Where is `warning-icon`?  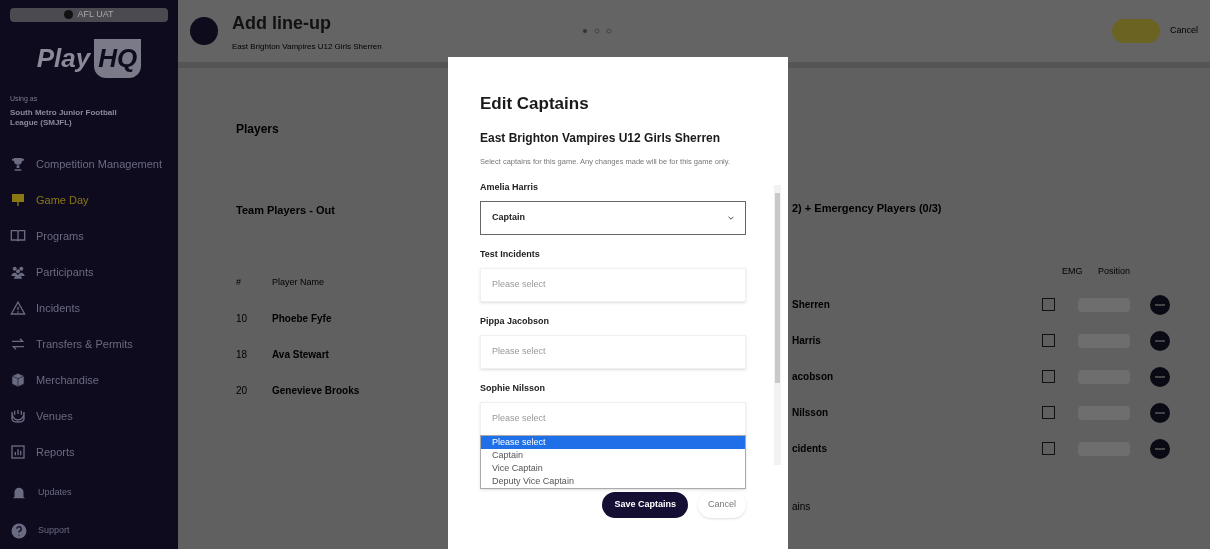 warning-icon is located at coordinates (18, 308).